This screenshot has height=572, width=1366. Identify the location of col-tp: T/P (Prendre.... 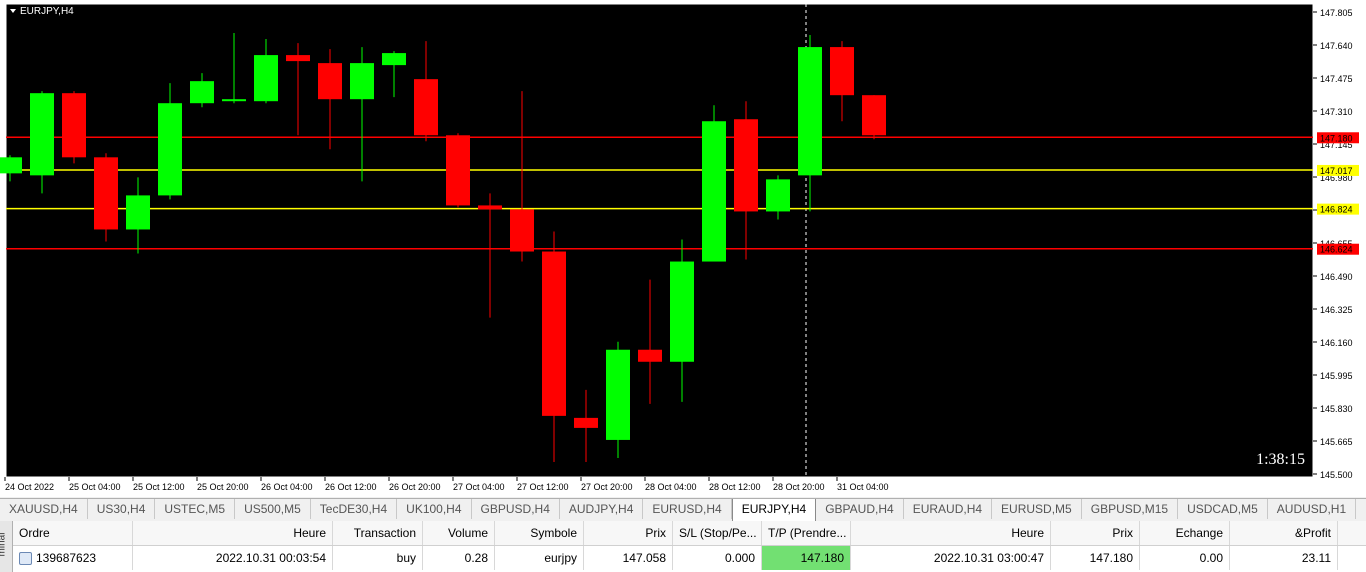
(806, 533).